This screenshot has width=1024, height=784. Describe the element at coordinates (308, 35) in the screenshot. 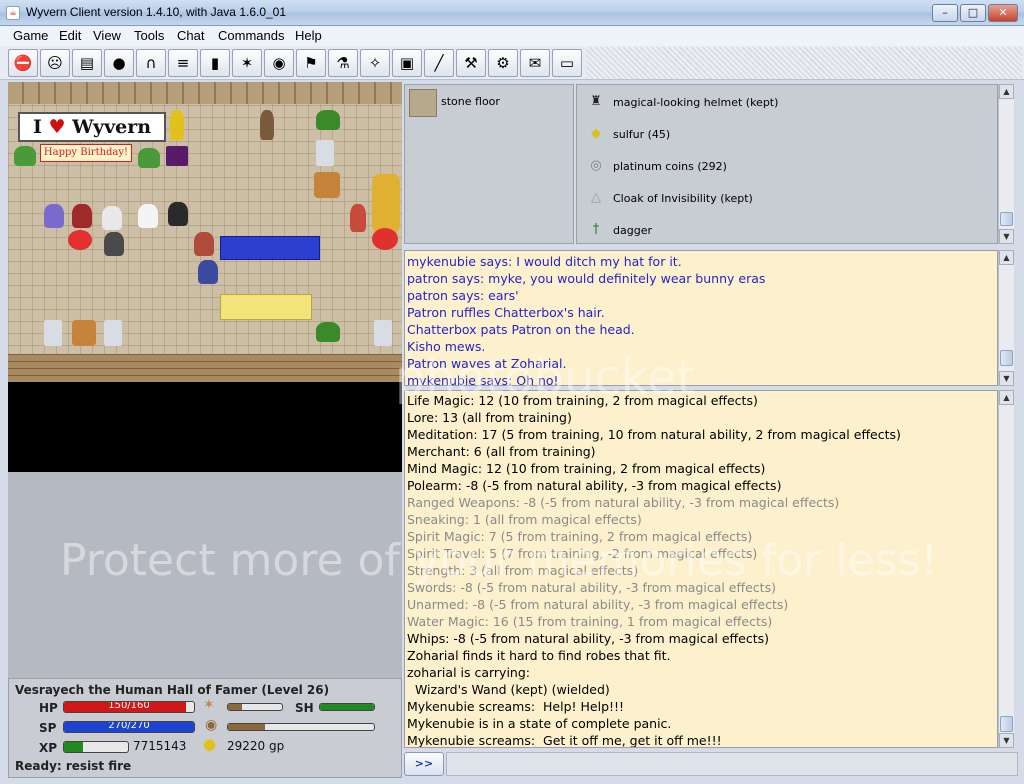

I see `menu-help: Help` at that location.